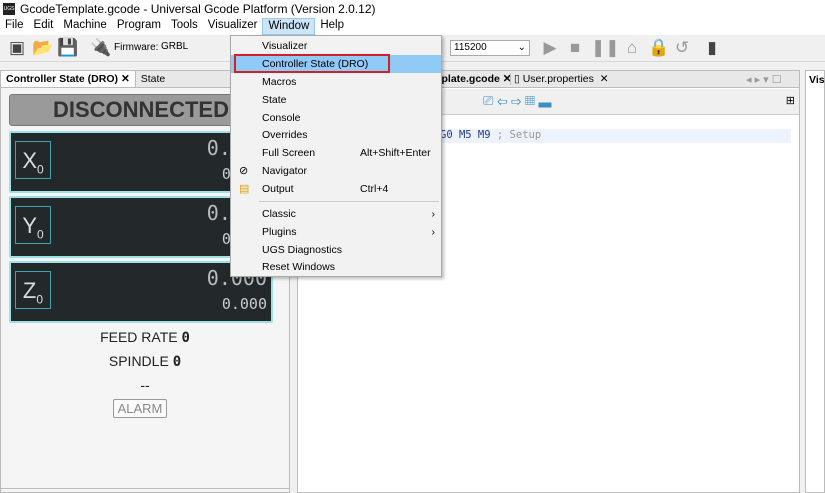 Image resolution: width=825 pixels, height=493 pixels. I want to click on menu-item-navigator: ⊘ Navigator, so click(336, 171).